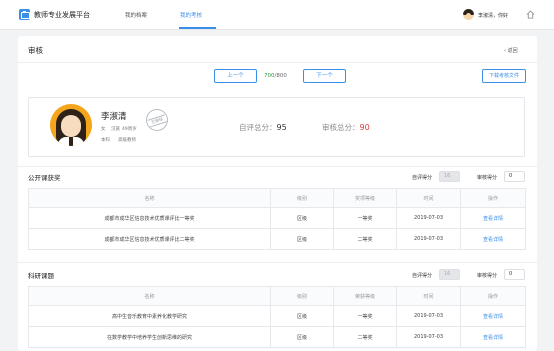 This screenshot has height=351, width=554. I want to click on nav-active-indicator, so click(197, 28).